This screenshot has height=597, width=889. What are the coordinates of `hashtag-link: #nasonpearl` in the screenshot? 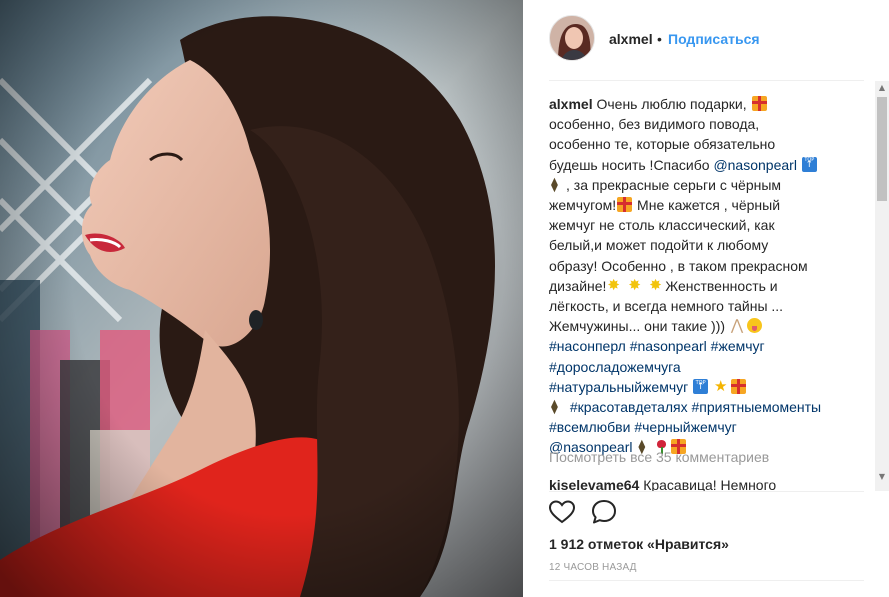 It's located at (668, 346).